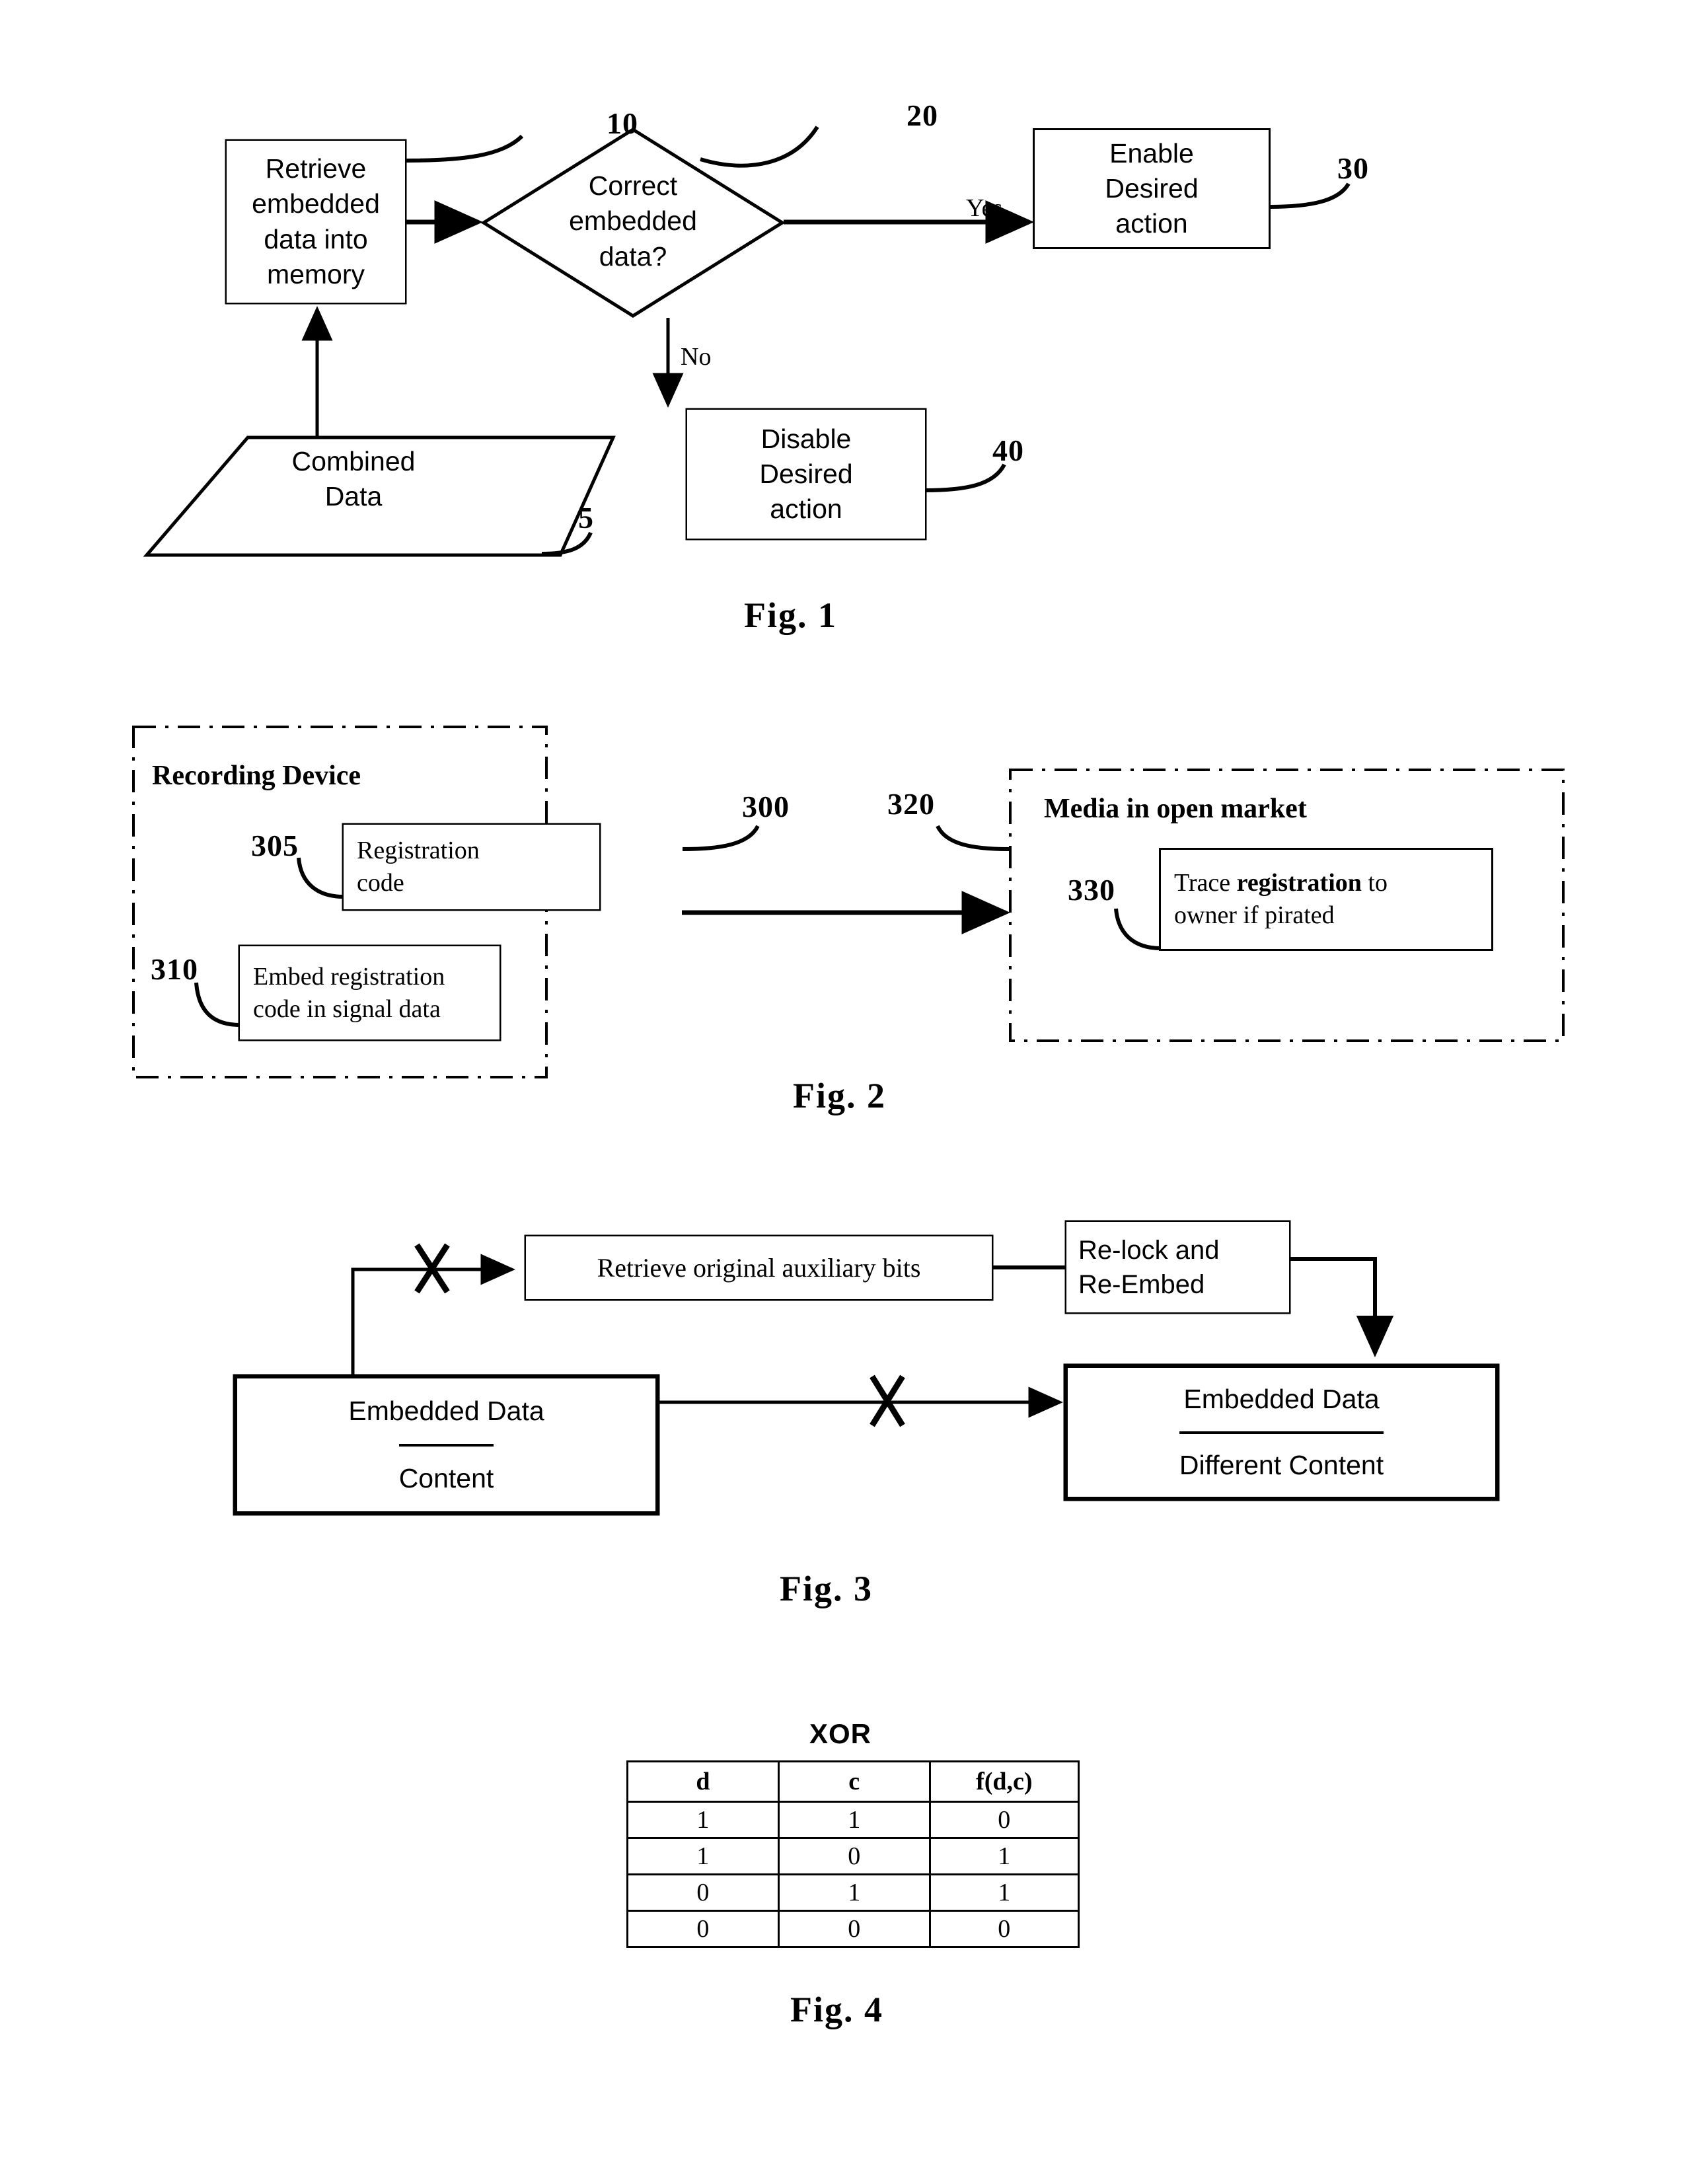 Image resolution: width=1706 pixels, height=2184 pixels. I want to click on fig3-embedded-data-different-content-stack: Embedded Data Different Content, so click(1281, 1432).